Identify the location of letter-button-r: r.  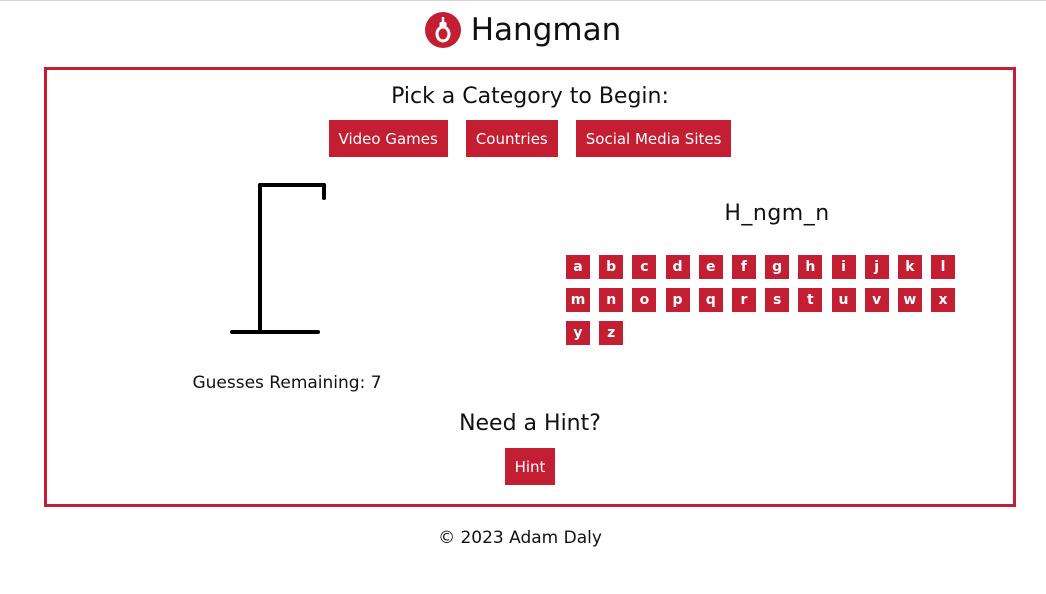
(743, 300).